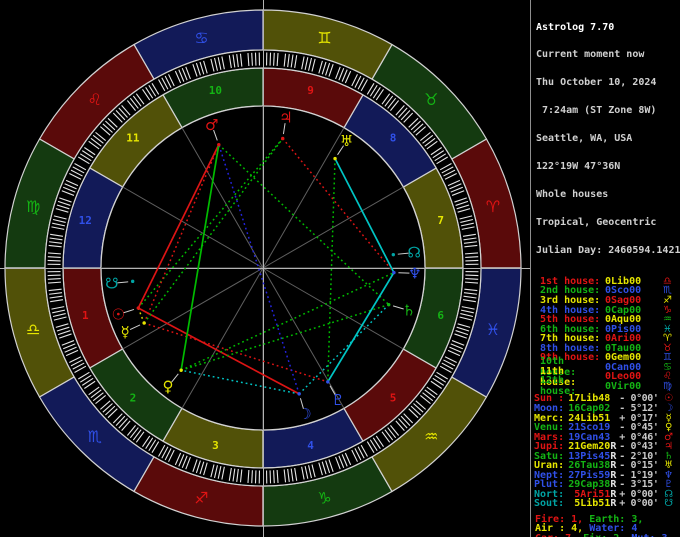  I want to click on retrograde-flag: R, so click(613, 504).